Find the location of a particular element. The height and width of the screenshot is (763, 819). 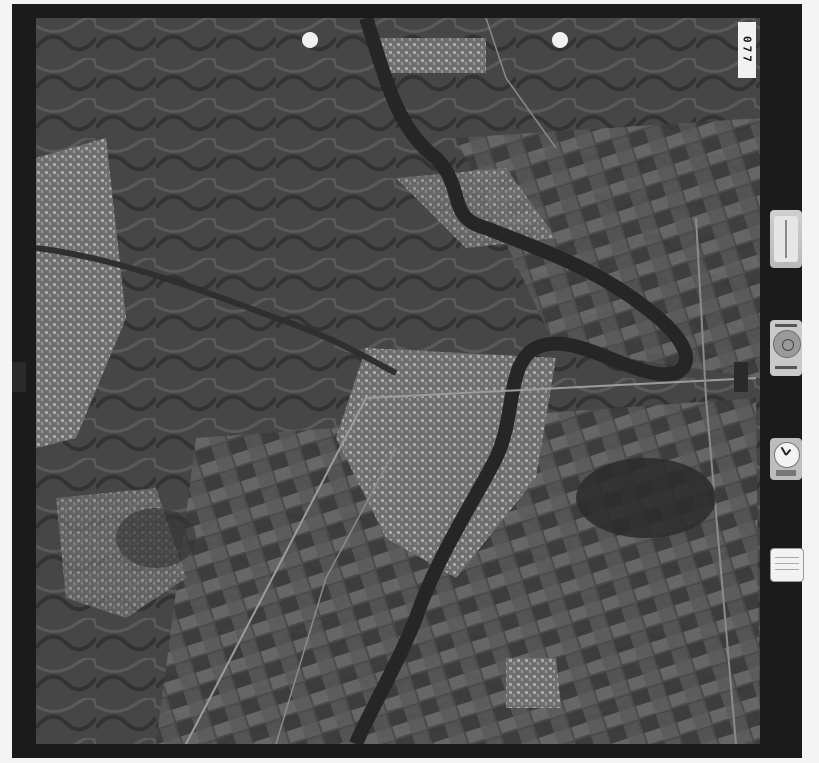

level-bubble-icon is located at coordinates (786, 348).